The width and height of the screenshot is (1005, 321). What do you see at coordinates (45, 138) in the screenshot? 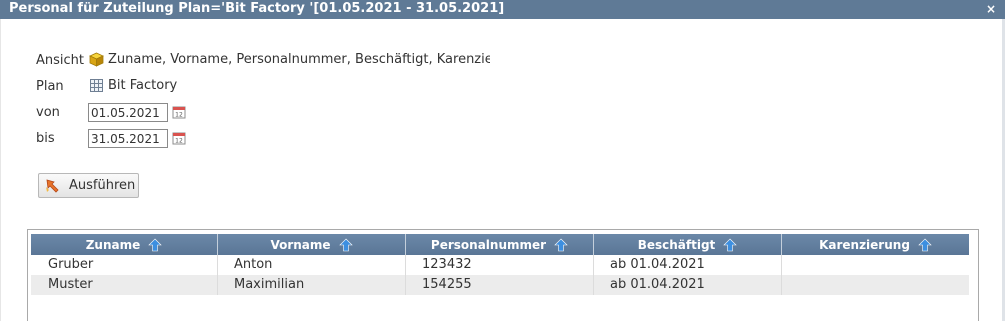
I see `to-label: bis` at bounding box center [45, 138].